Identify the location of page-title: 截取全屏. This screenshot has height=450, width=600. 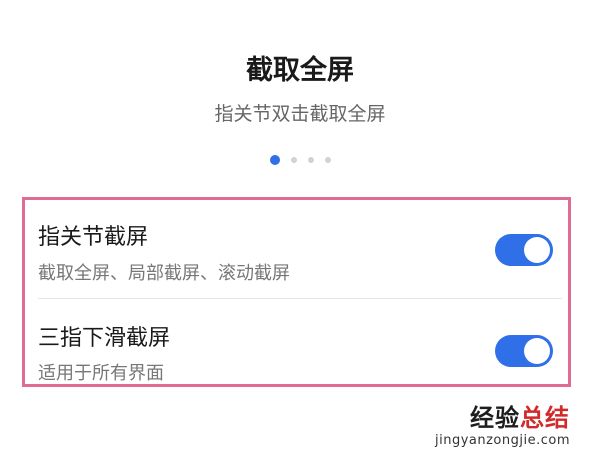
(300, 70).